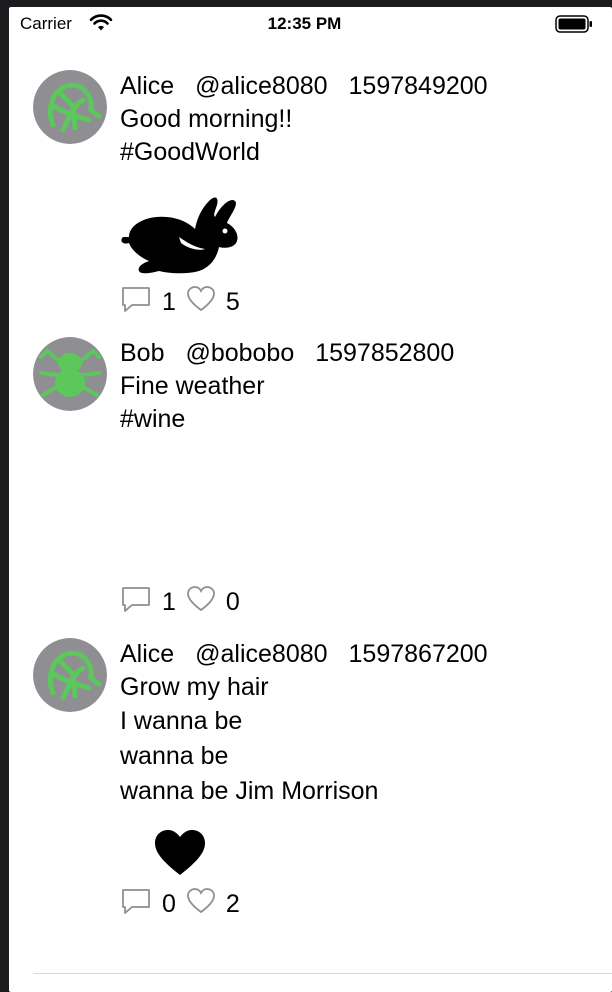  I want to click on heart-icon, so click(180, 855).